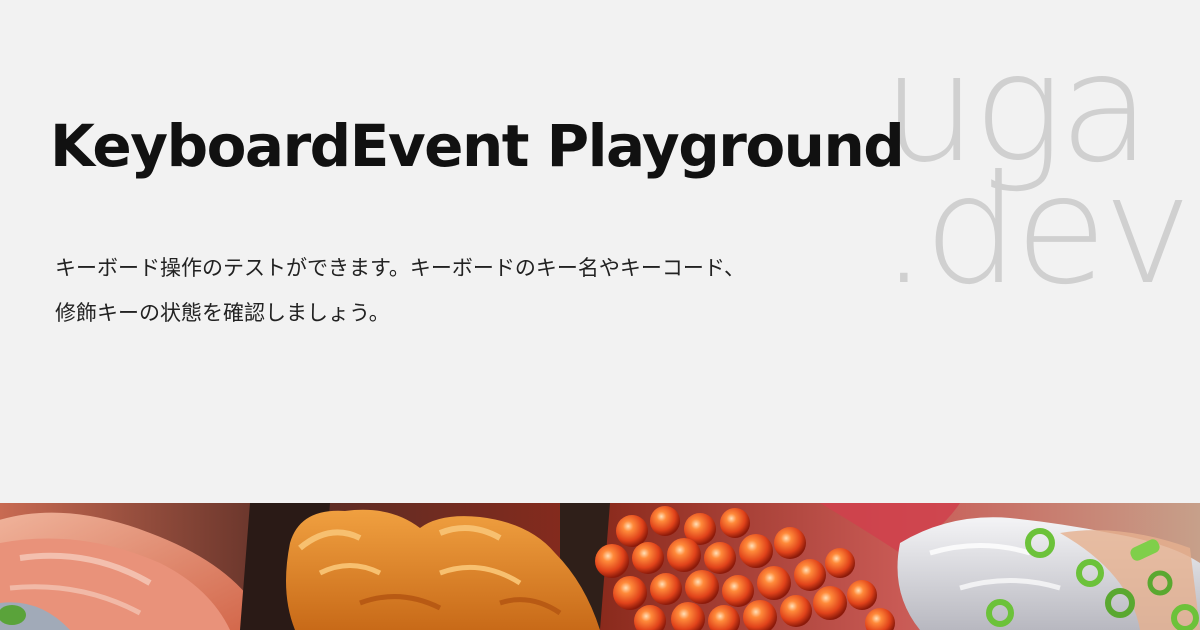 This screenshot has width=1200, height=630. I want to click on description-line-2: 修飾キーの状態を確認しましょう。, so click(222, 313).